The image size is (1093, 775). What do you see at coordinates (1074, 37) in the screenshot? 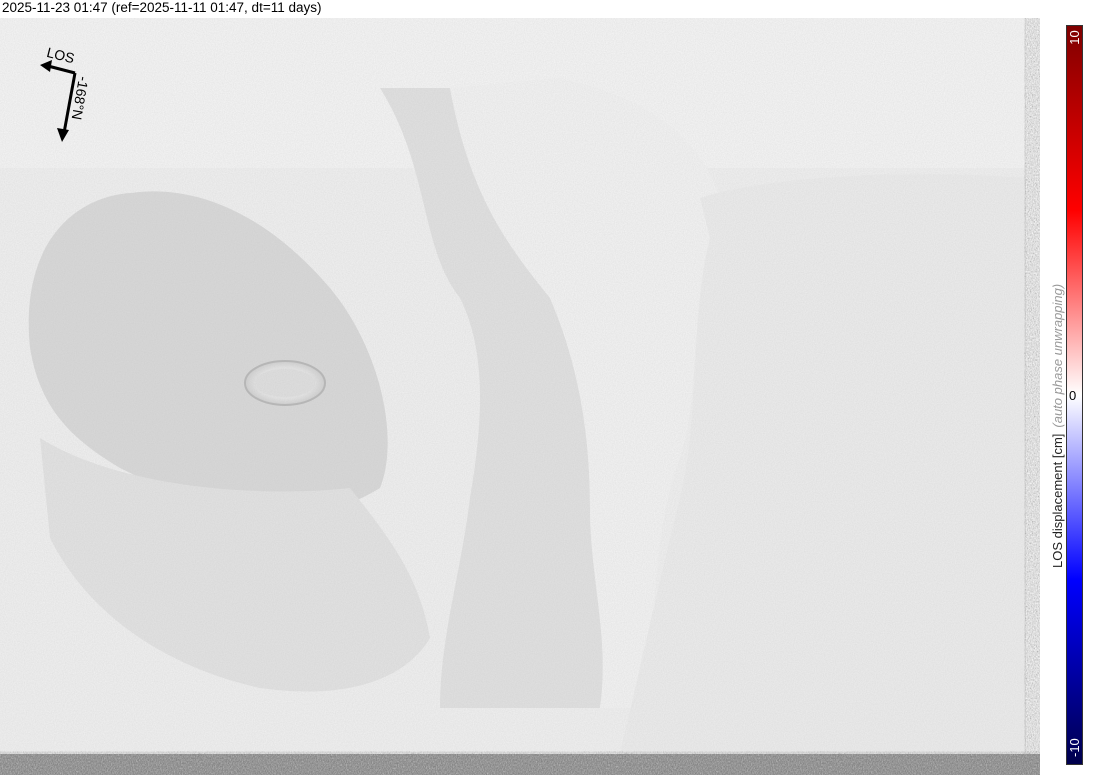
I see `colorbar-max-label: 10` at bounding box center [1074, 37].